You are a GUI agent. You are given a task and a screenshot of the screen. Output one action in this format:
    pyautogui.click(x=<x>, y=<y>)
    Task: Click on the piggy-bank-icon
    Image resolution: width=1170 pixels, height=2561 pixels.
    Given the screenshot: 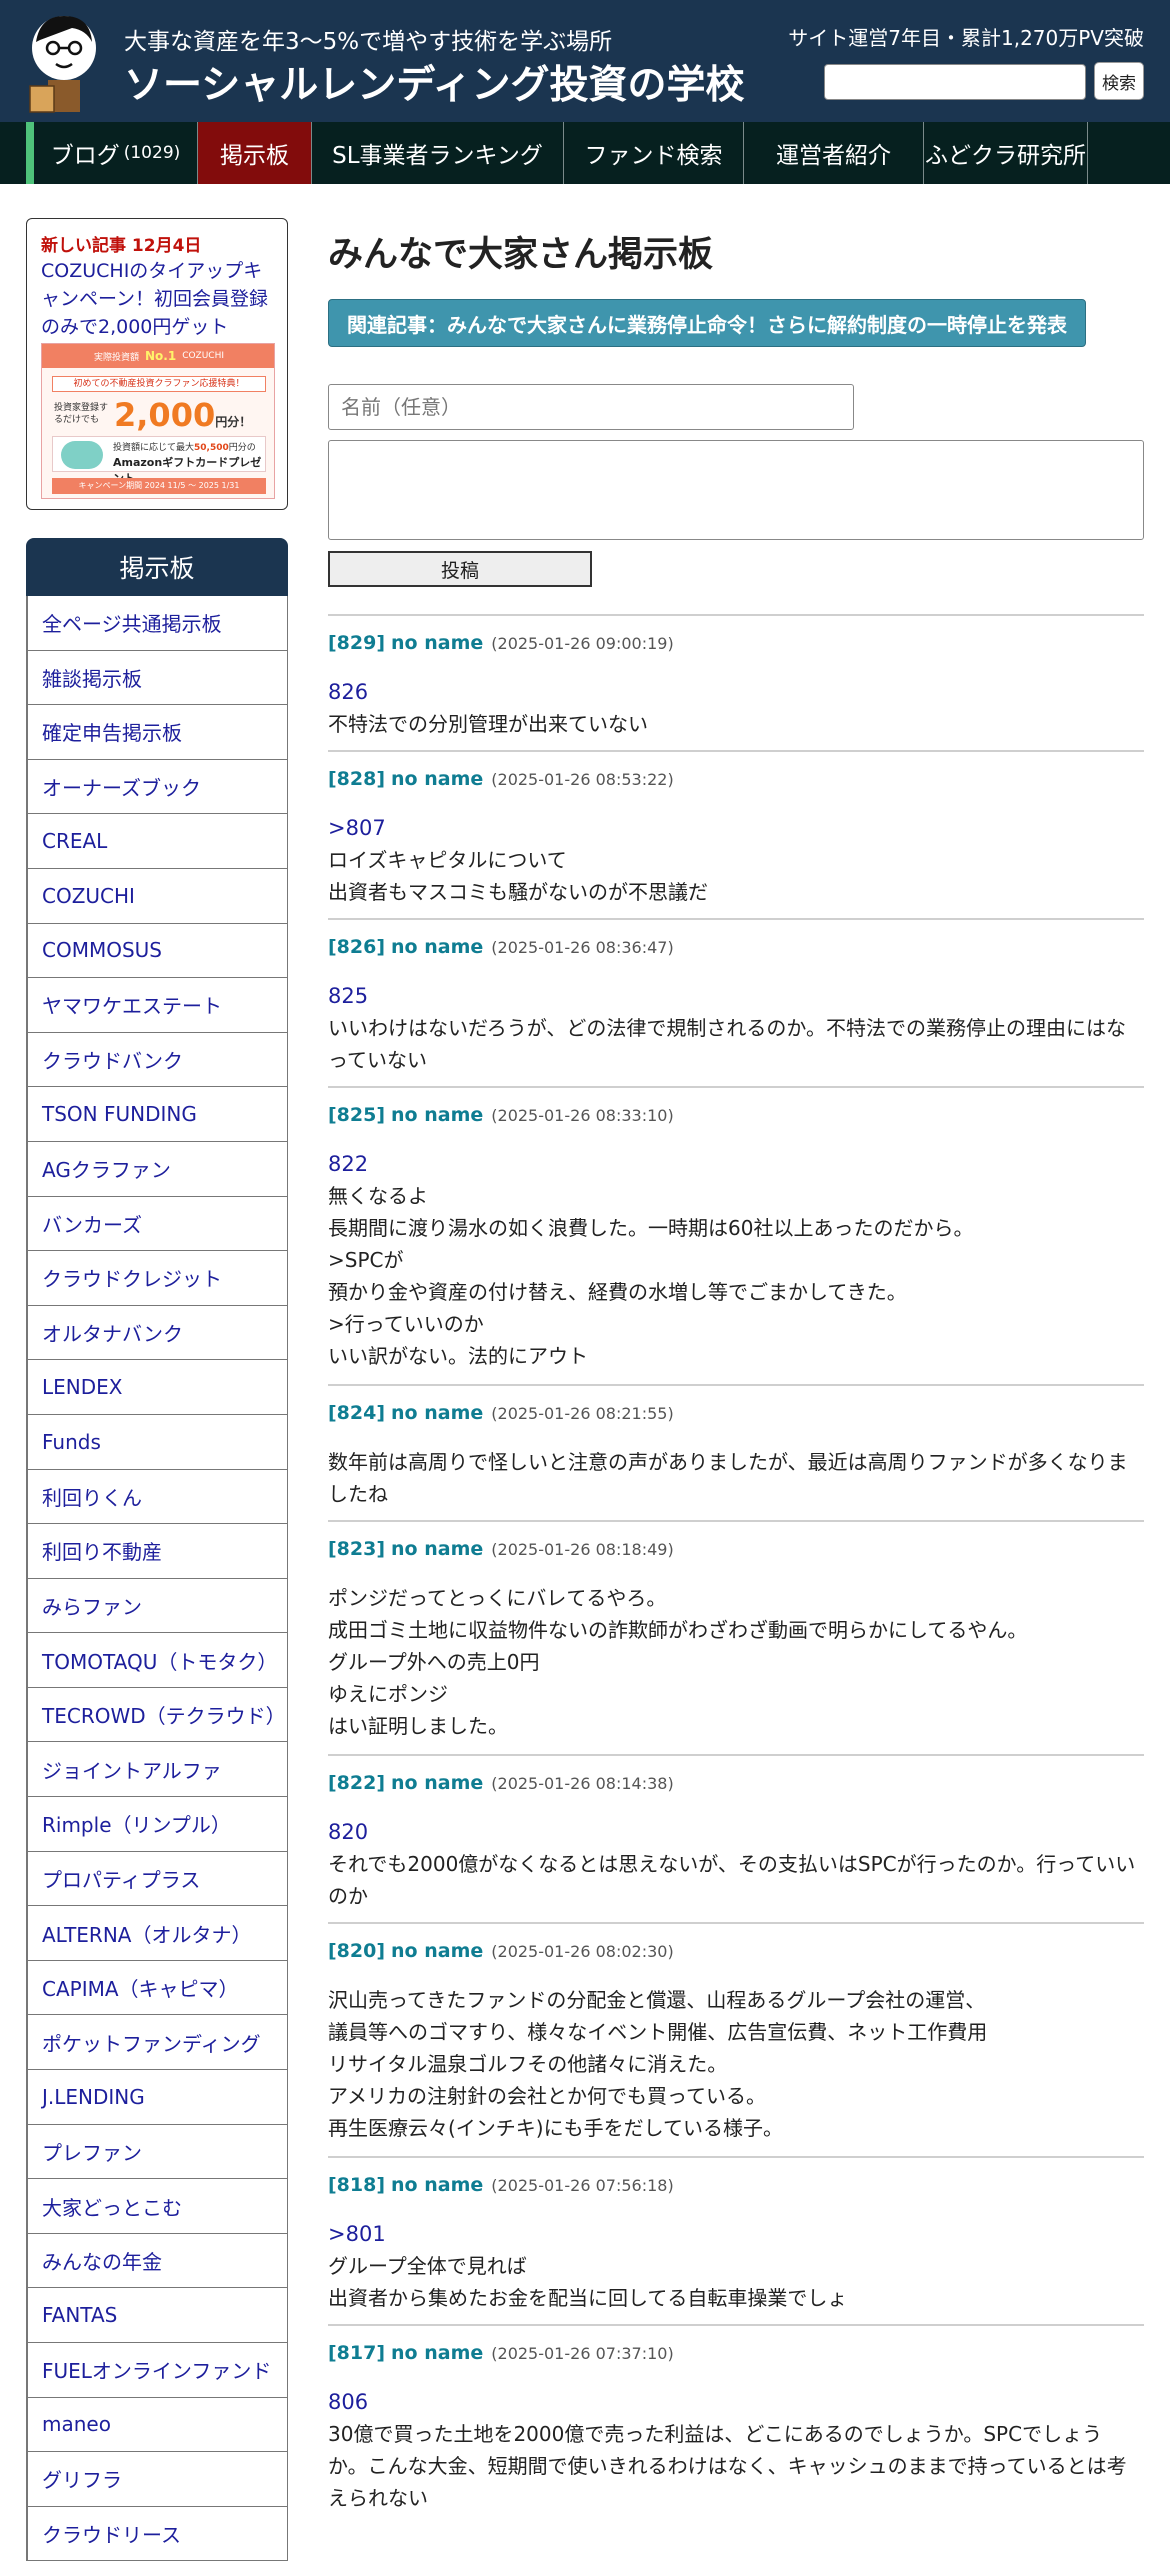 What is the action you would take?
    pyautogui.click(x=82, y=455)
    